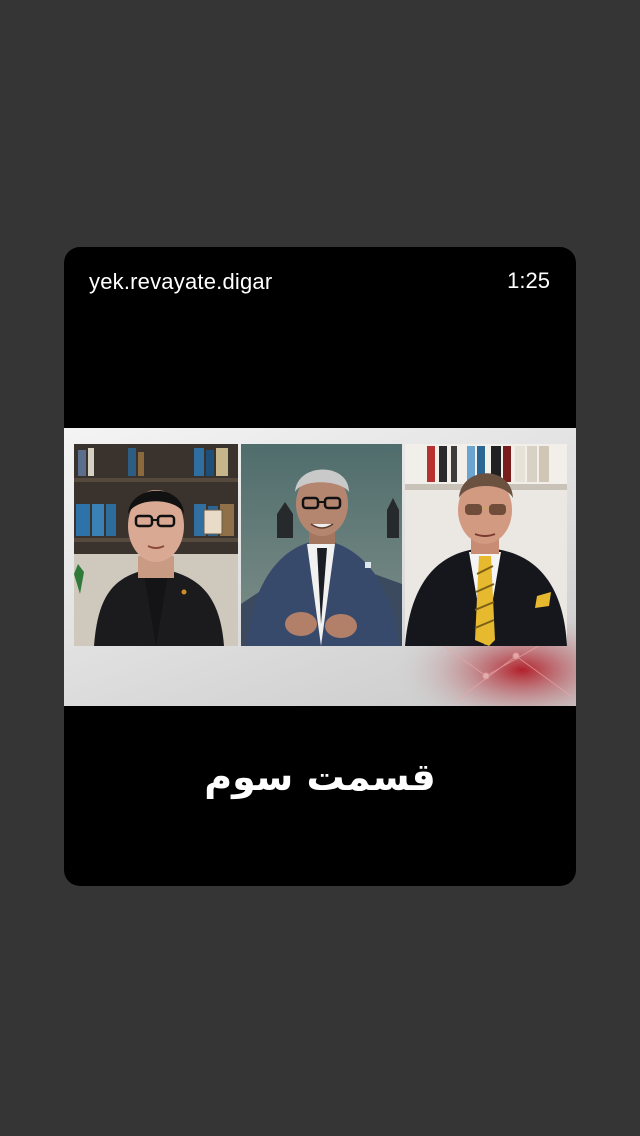  I want to click on video-caption: قسمت سوم, so click(320, 777).